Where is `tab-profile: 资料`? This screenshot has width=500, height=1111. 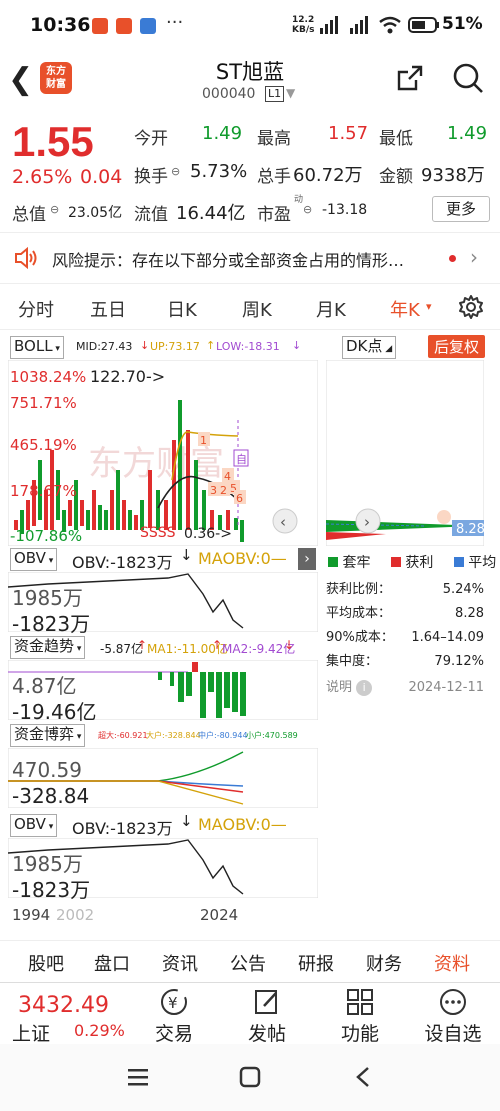
tab-profile: 资料 is located at coordinates (452, 963).